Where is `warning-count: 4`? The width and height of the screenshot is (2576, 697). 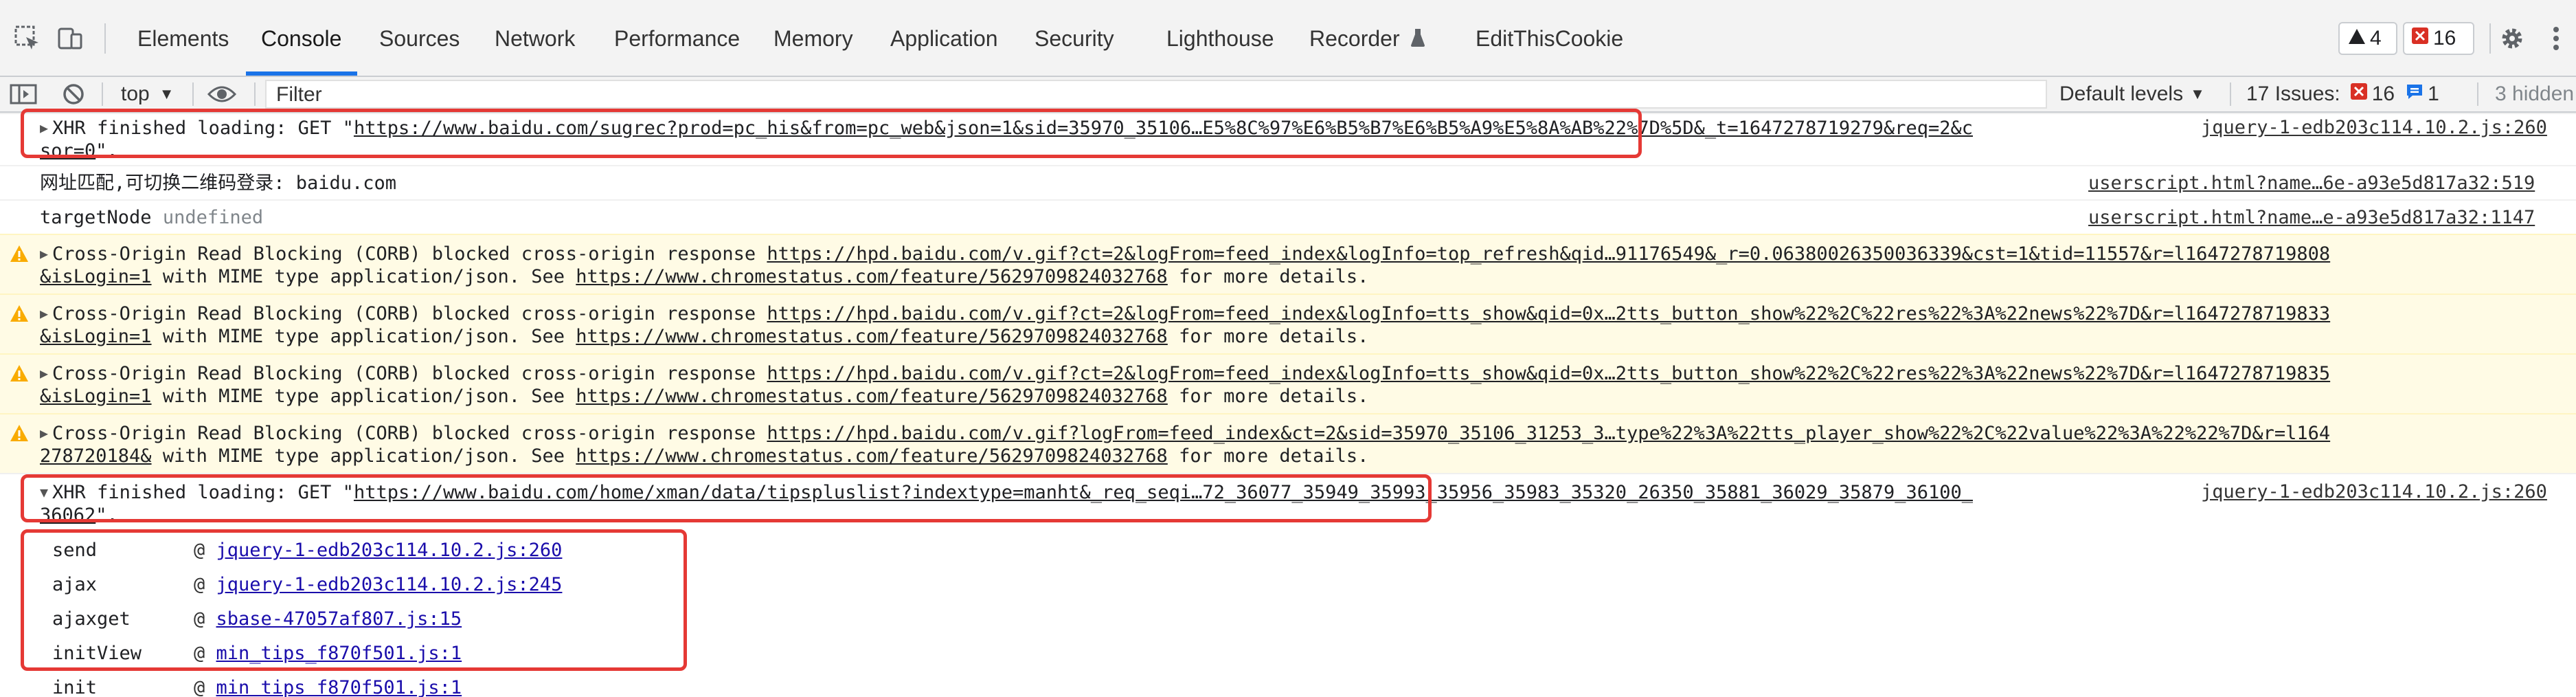 warning-count: 4 is located at coordinates (2376, 38).